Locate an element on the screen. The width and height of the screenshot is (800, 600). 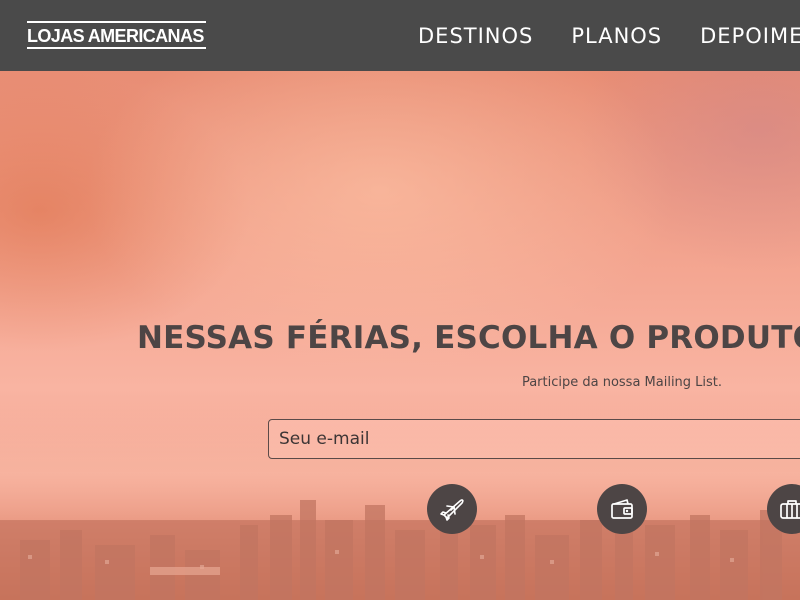
nav-item-planos: PLANOS is located at coordinates (616, 36).